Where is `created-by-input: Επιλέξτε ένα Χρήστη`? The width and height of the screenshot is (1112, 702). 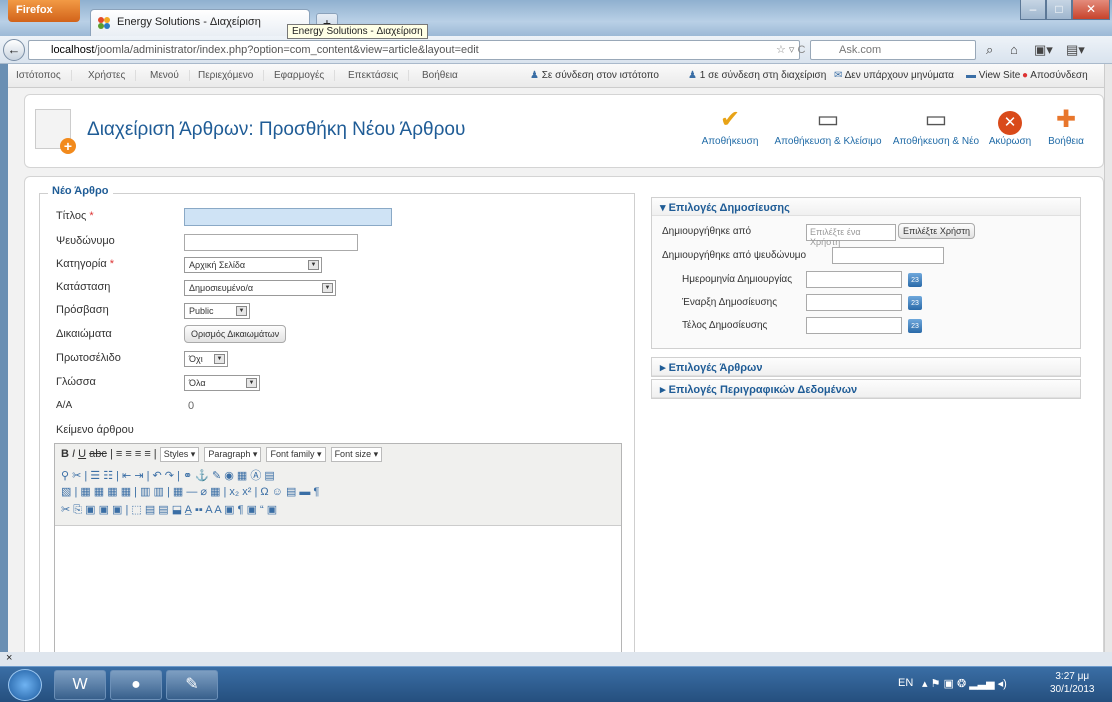
created-by-input: Επιλέξτε ένα Χρήστη is located at coordinates (851, 235).